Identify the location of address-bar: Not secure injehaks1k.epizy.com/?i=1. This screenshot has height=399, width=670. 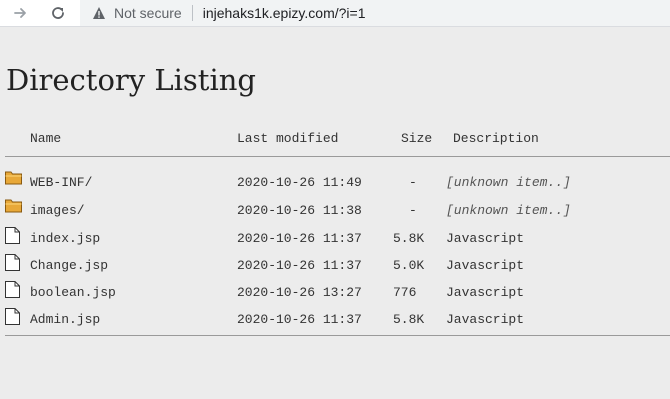
(375, 13).